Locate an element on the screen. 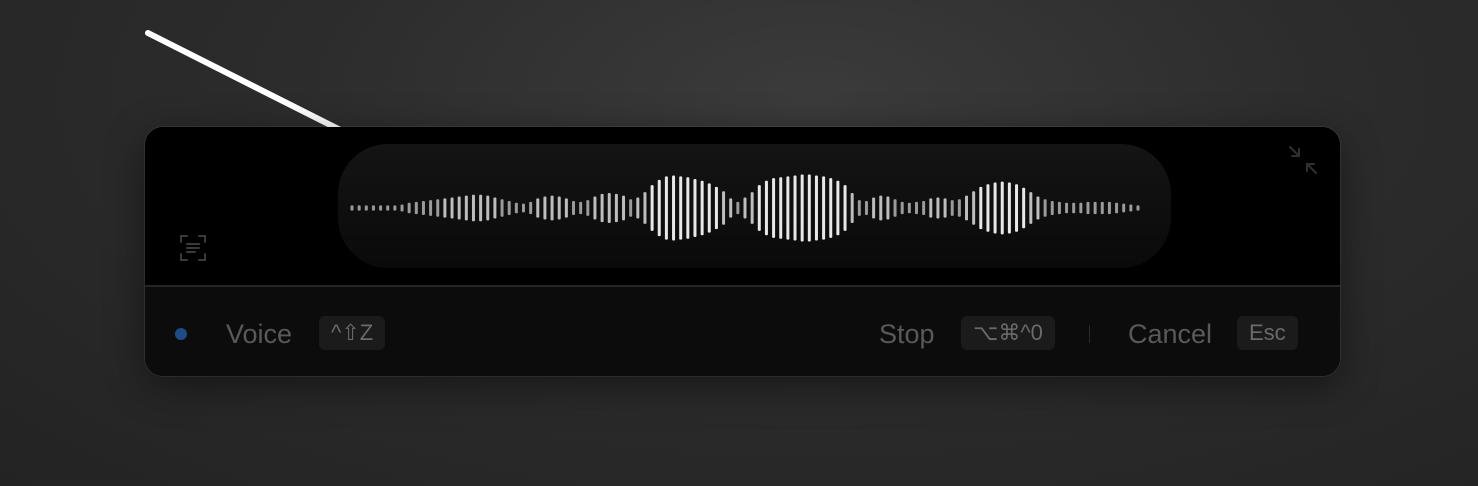 The height and width of the screenshot is (486, 1478). audio-waveform is located at coordinates (745, 208).